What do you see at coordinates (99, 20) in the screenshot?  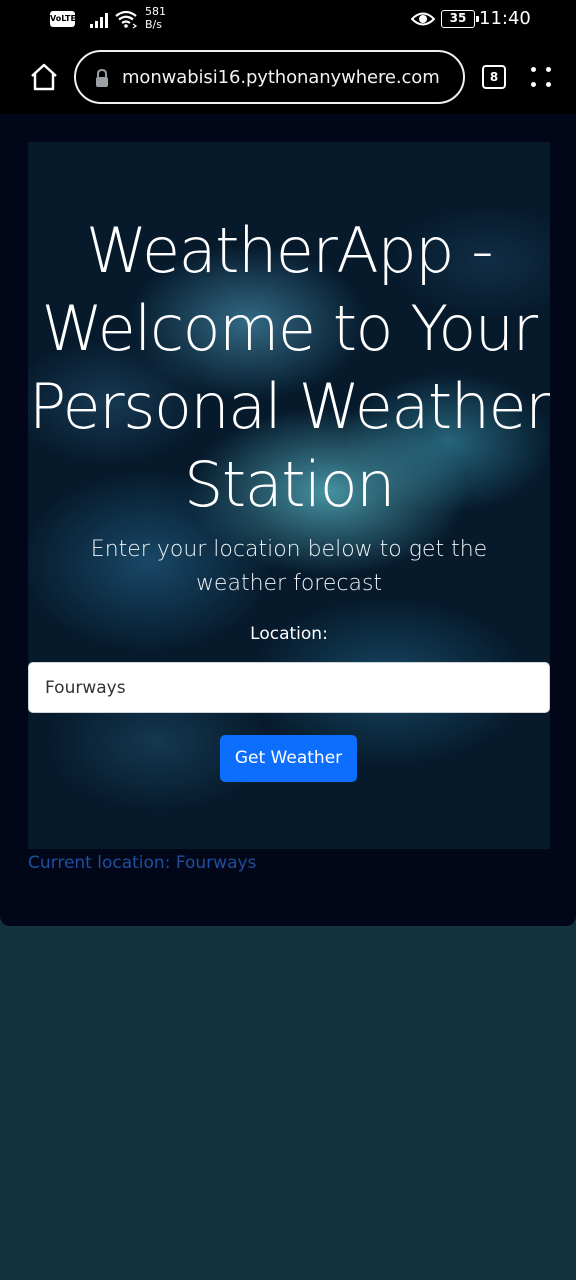 I see `signal-icon` at bounding box center [99, 20].